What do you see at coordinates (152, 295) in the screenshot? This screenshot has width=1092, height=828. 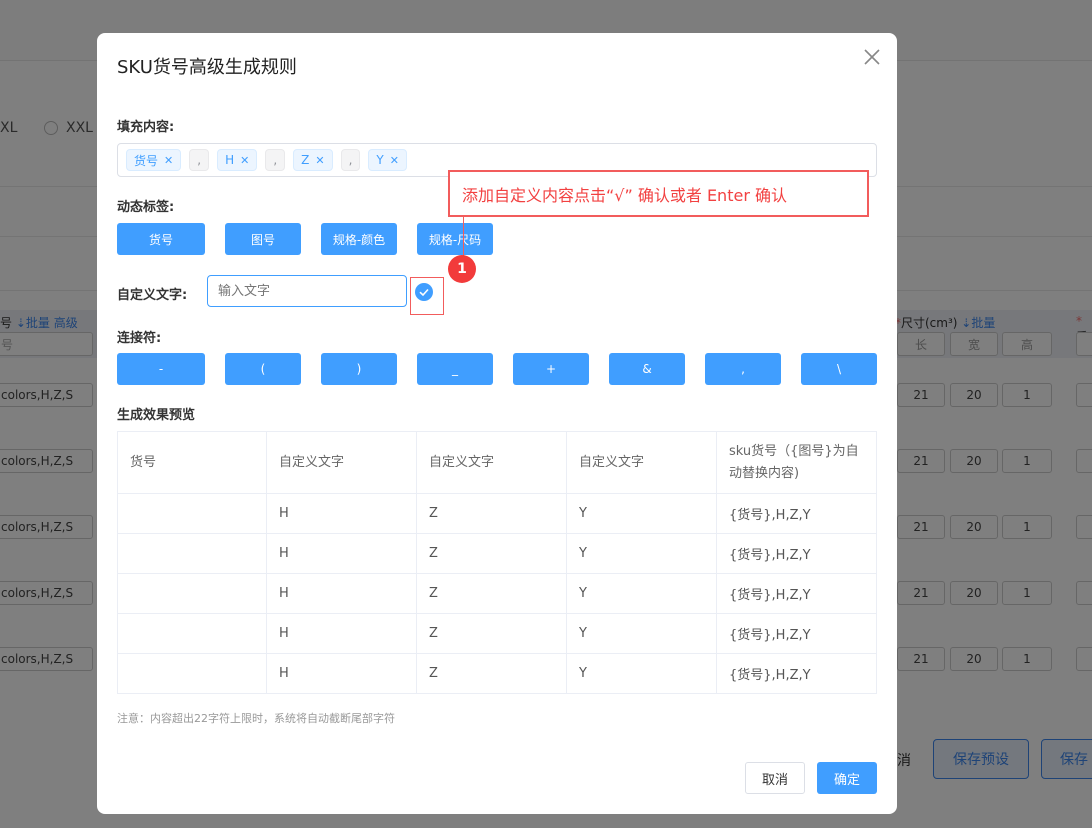 I see `custom-text-label: 自定义文字:` at bounding box center [152, 295].